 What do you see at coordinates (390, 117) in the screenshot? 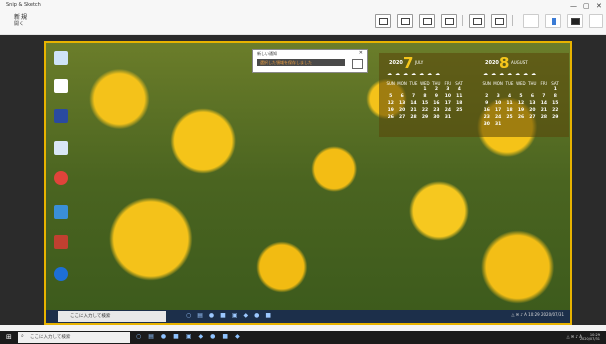
I see `calendar-date: 26` at bounding box center [390, 117].